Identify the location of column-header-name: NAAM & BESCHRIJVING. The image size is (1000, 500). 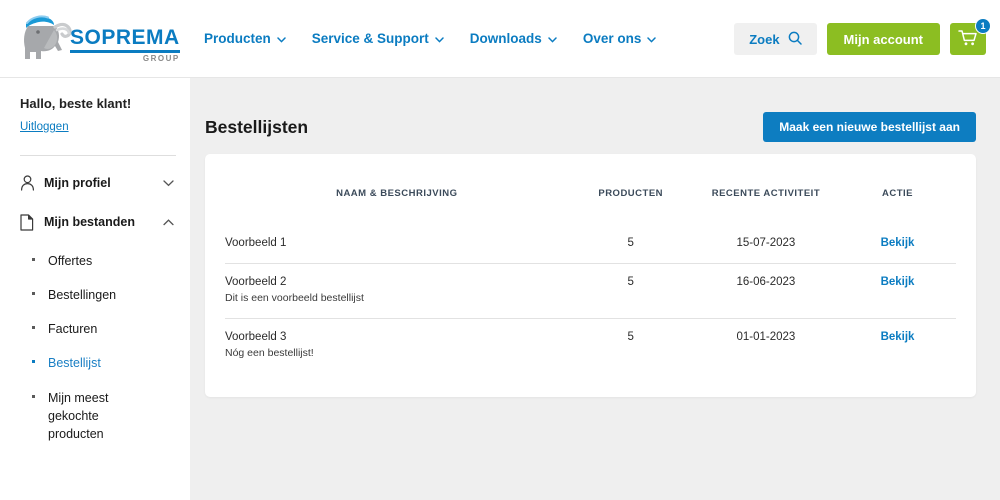
(397, 193).